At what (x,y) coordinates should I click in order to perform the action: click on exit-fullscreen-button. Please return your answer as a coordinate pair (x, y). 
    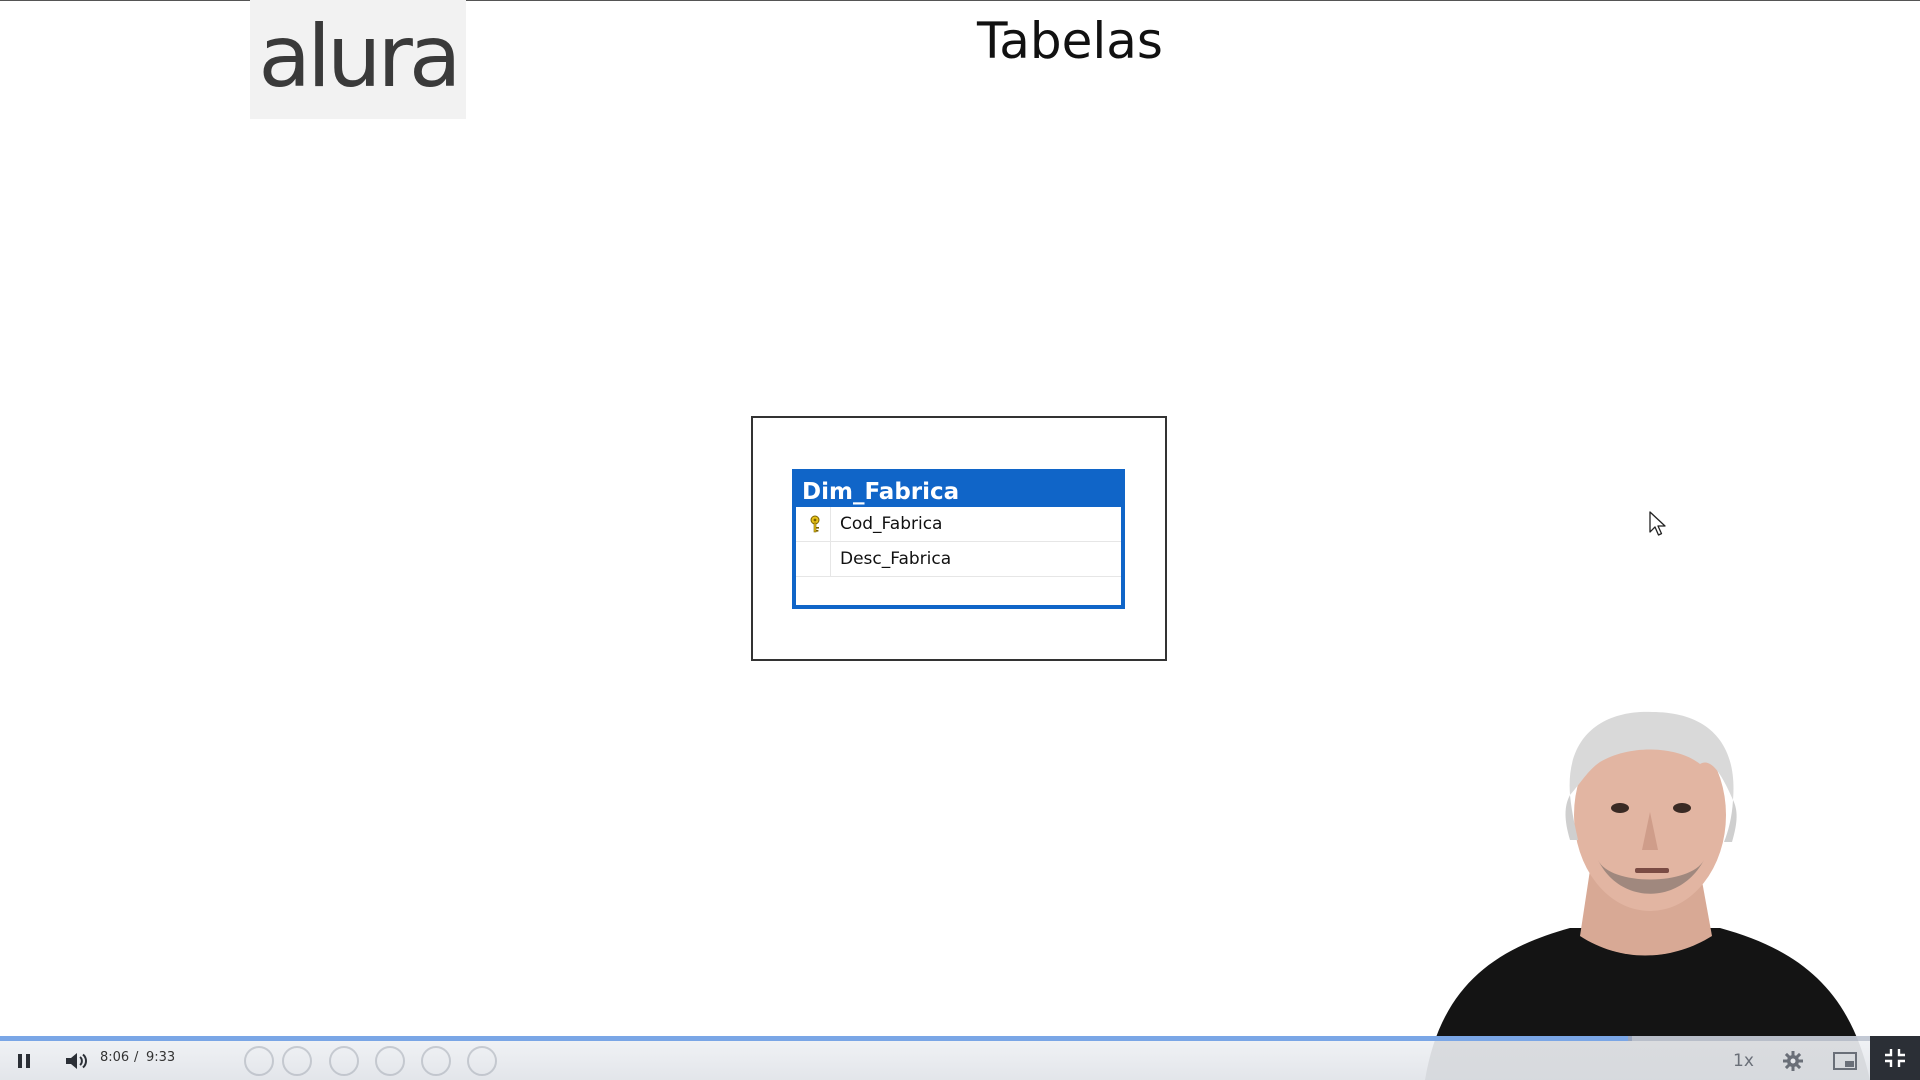
    Looking at the image, I should click on (1895, 1058).